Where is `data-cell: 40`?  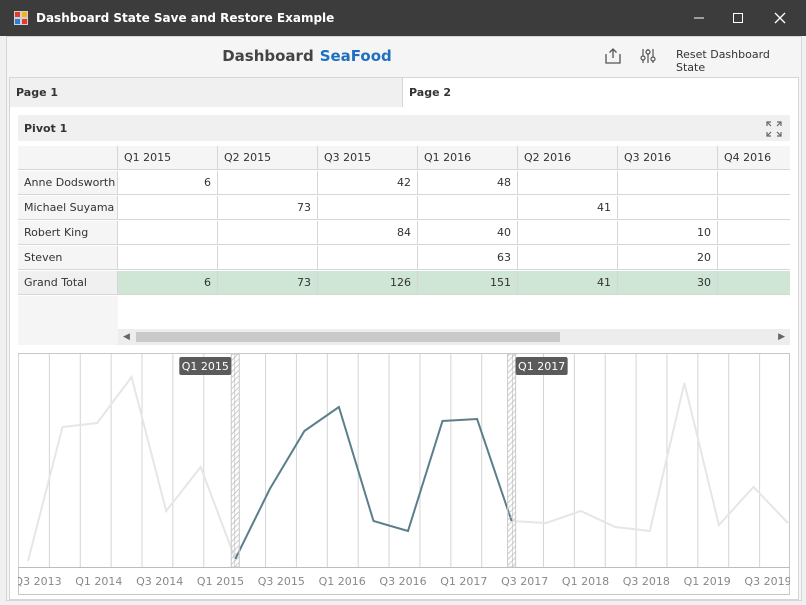
data-cell: 40 is located at coordinates (468, 233).